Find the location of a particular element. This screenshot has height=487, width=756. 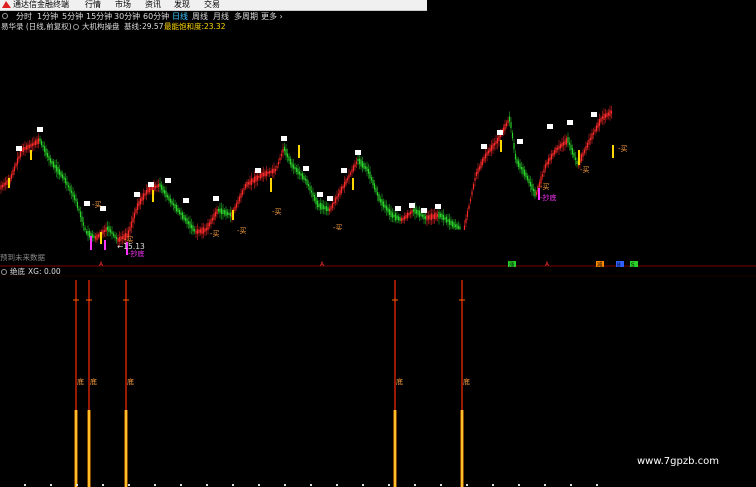

xg-value: 0.00 is located at coordinates (52, 271).